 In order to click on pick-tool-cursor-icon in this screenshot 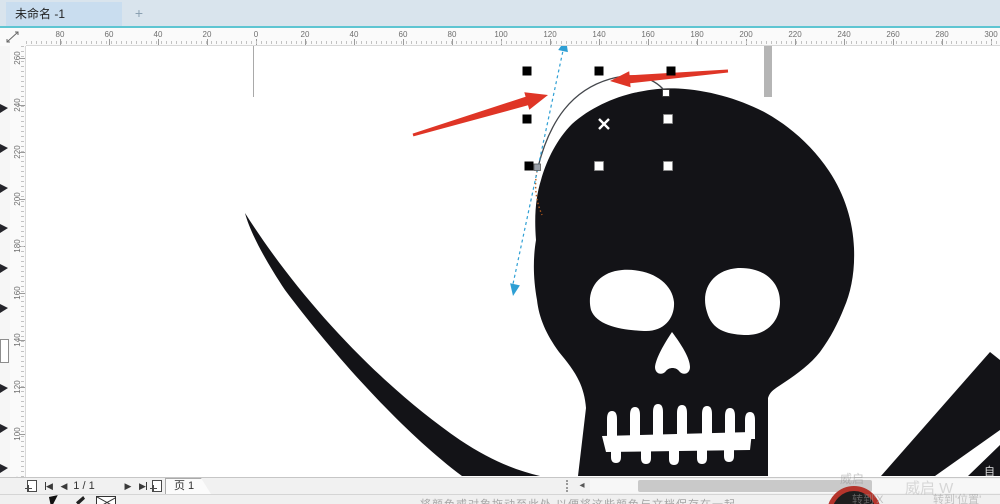, I will do `click(54, 499)`.